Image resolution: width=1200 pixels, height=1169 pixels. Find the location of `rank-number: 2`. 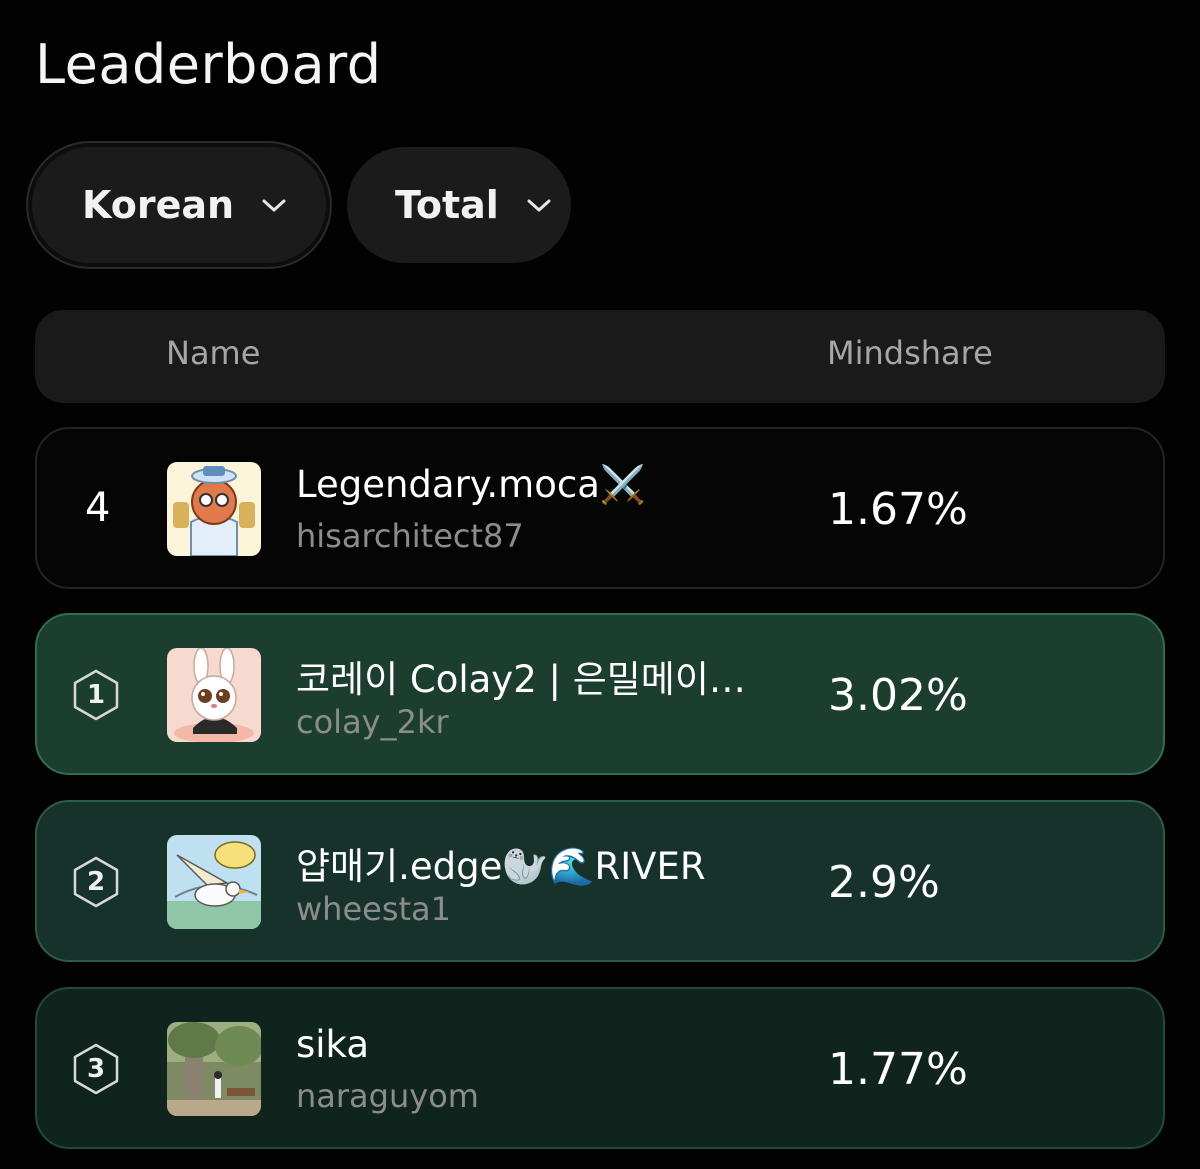

rank-number: 2 is located at coordinates (96, 882).